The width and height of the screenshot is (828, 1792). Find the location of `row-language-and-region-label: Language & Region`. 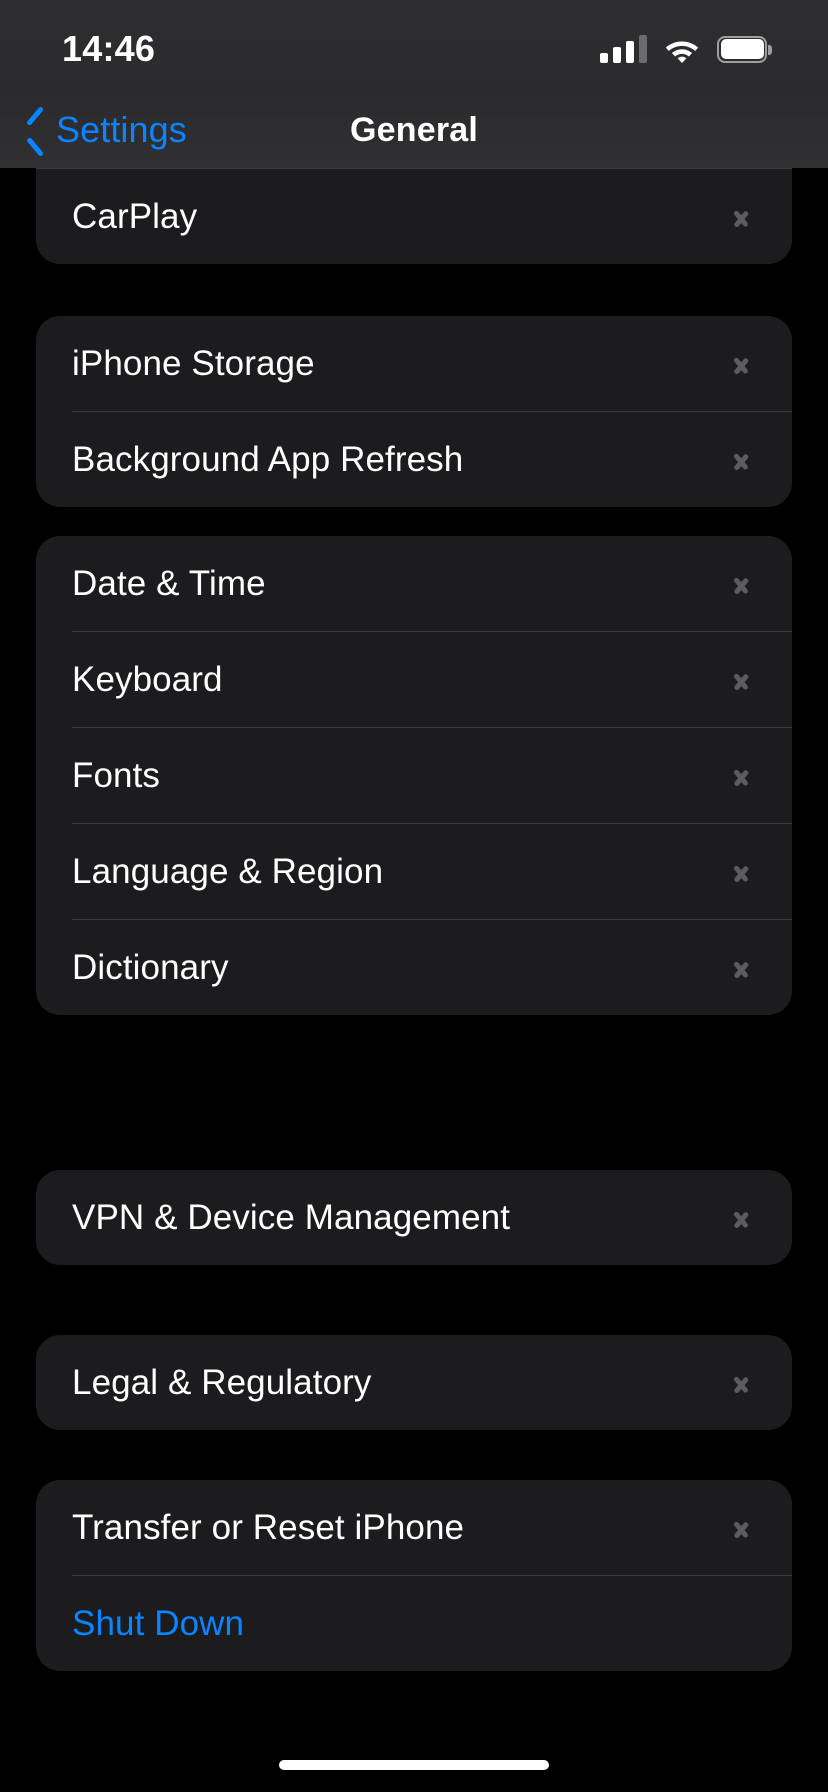

row-language-and-region-label: Language & Region is located at coordinates (228, 871).